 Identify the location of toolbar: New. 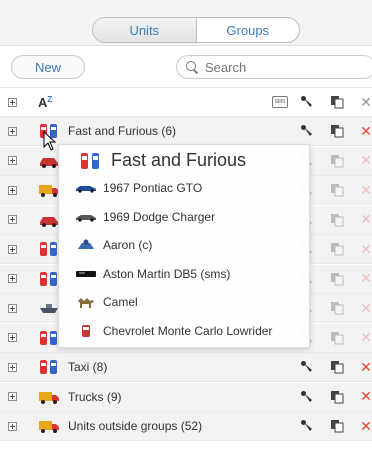
(186, 67).